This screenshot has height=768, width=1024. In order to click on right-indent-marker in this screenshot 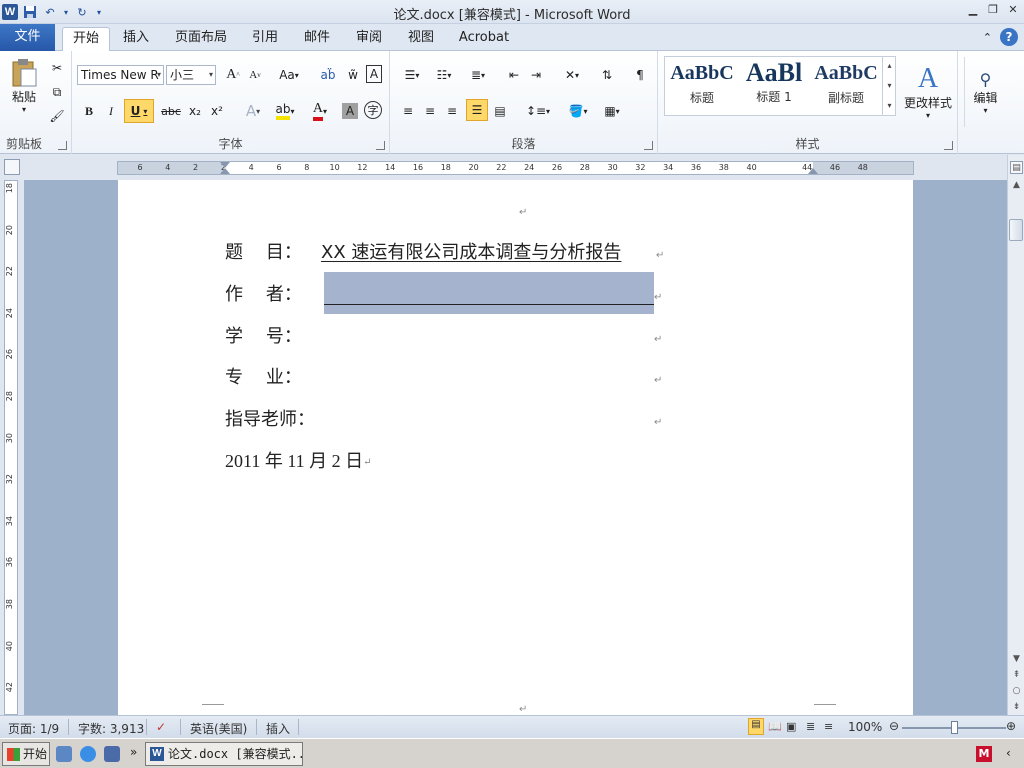, I will do `click(813, 171)`.